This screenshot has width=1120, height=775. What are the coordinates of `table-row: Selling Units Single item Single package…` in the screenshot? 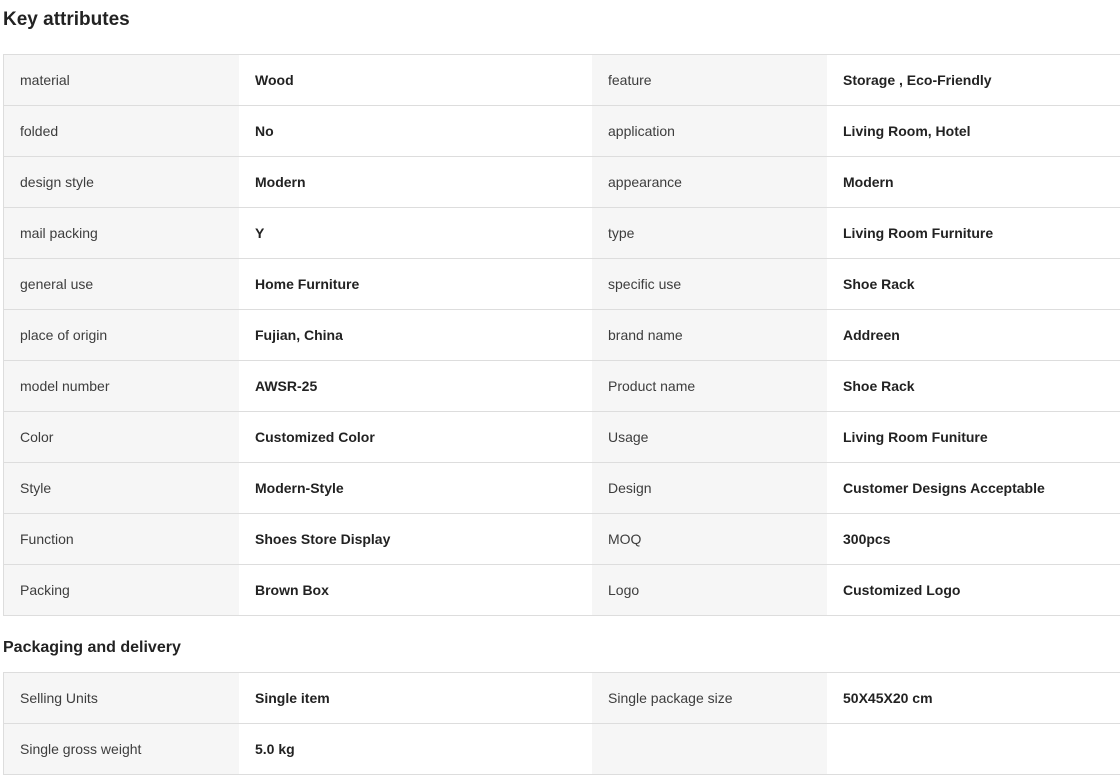 It's located at (562, 698).